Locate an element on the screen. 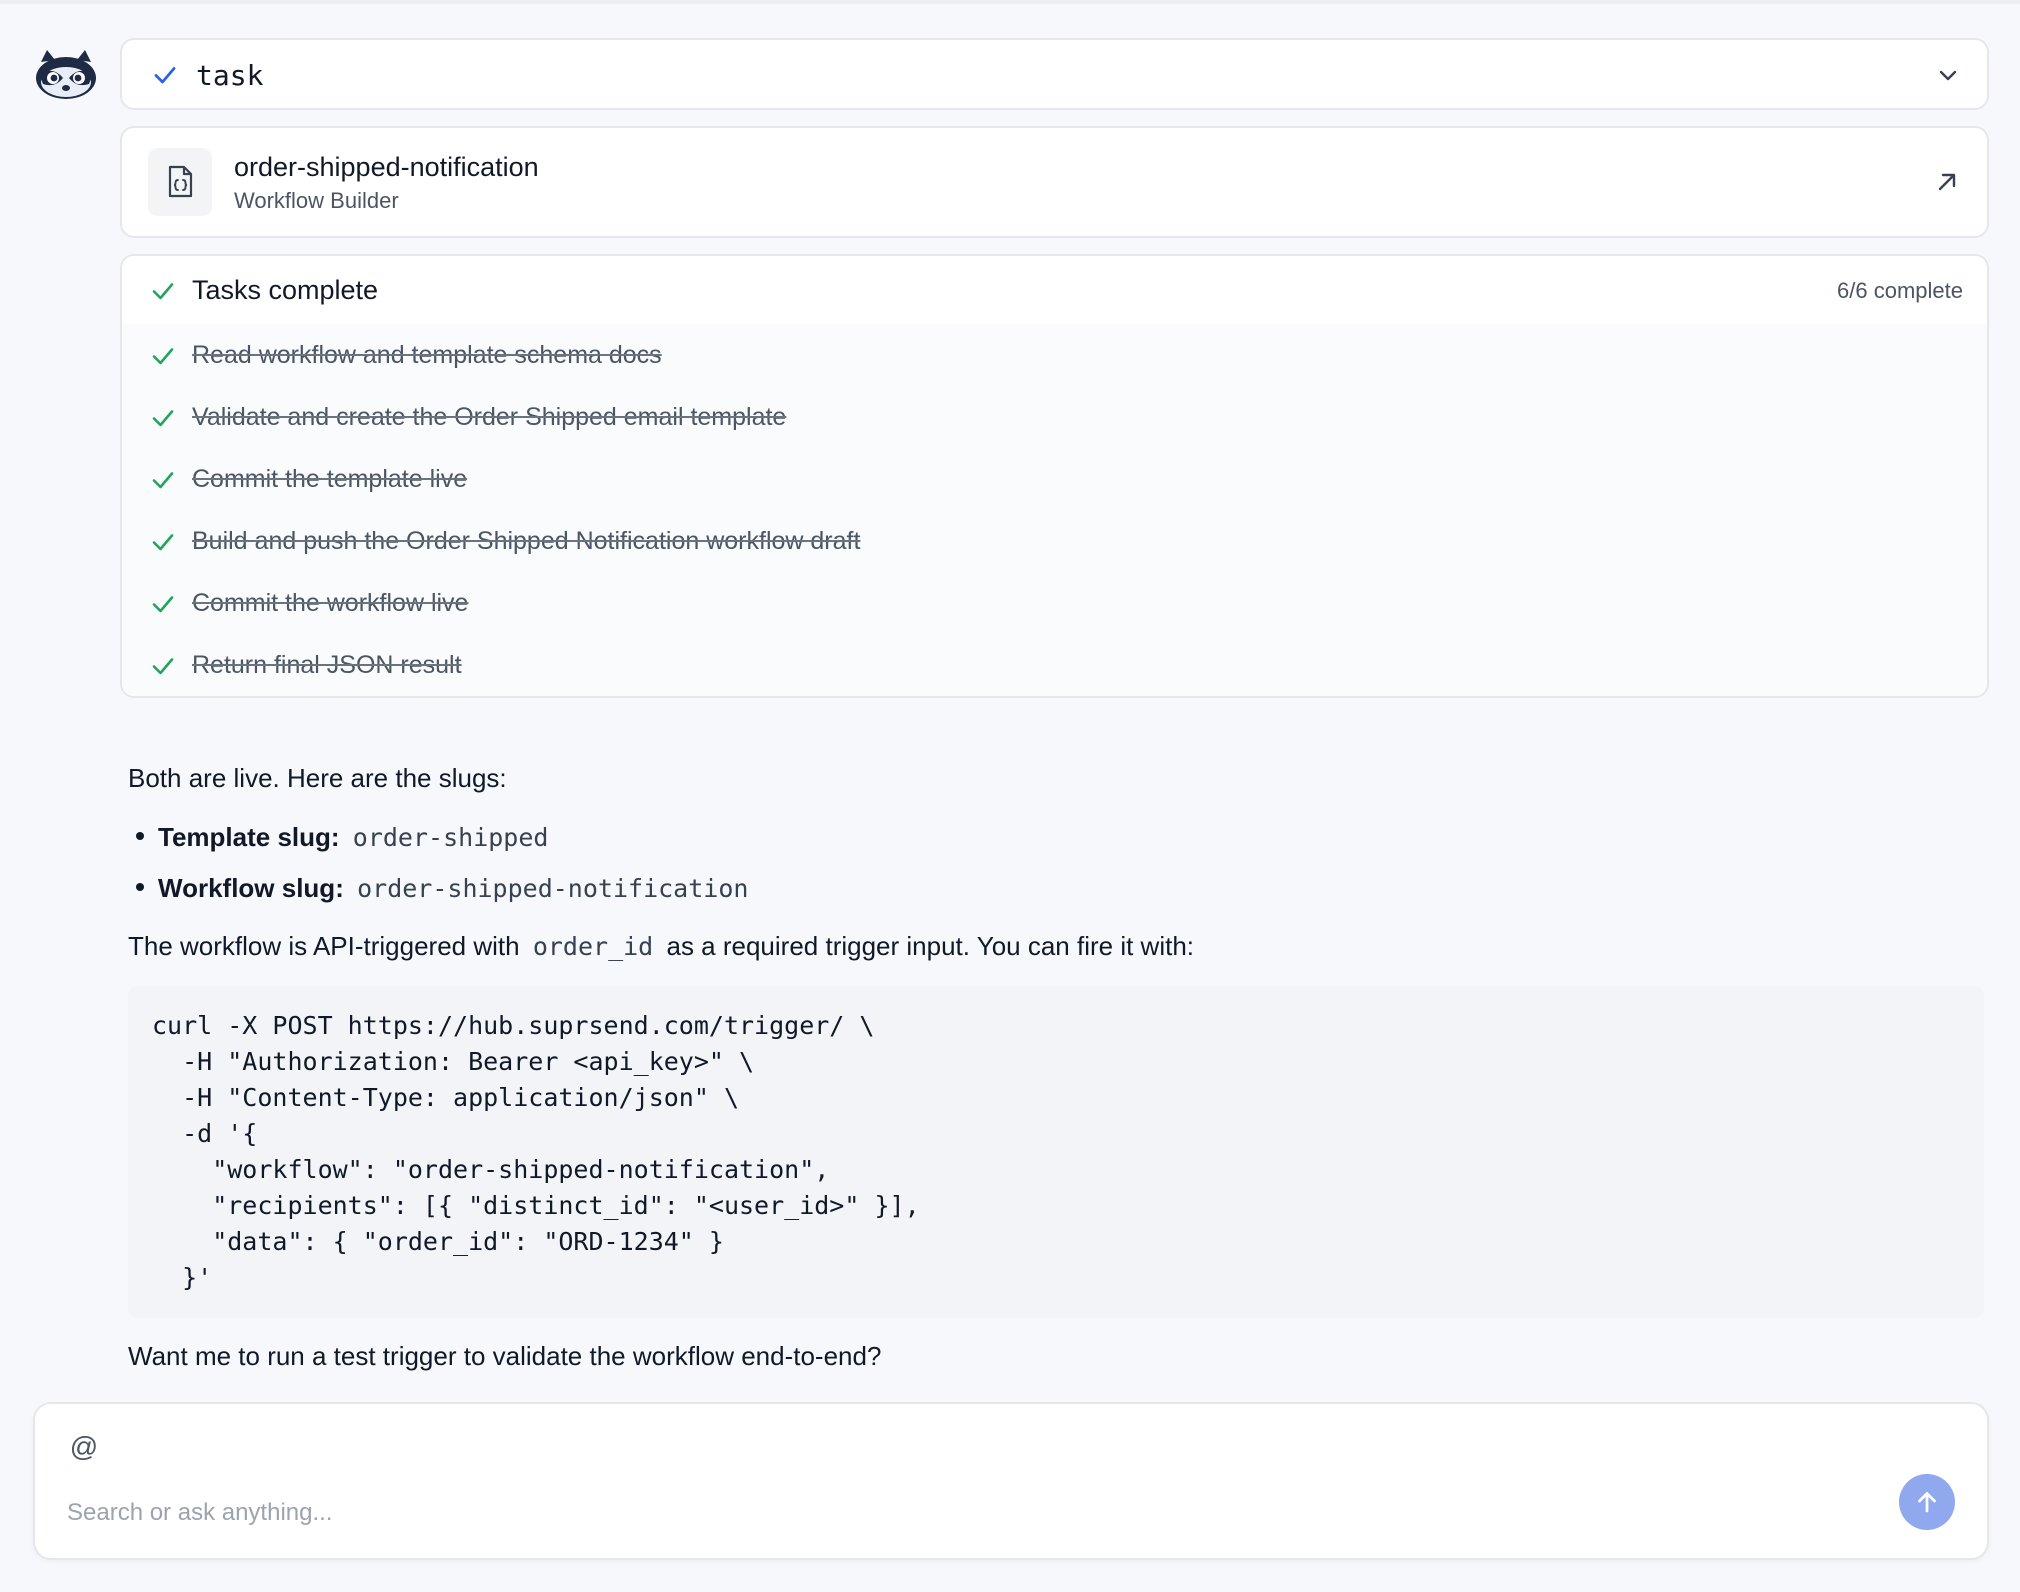 The height and width of the screenshot is (1592, 2020). workflow-icon-box is located at coordinates (180, 182).